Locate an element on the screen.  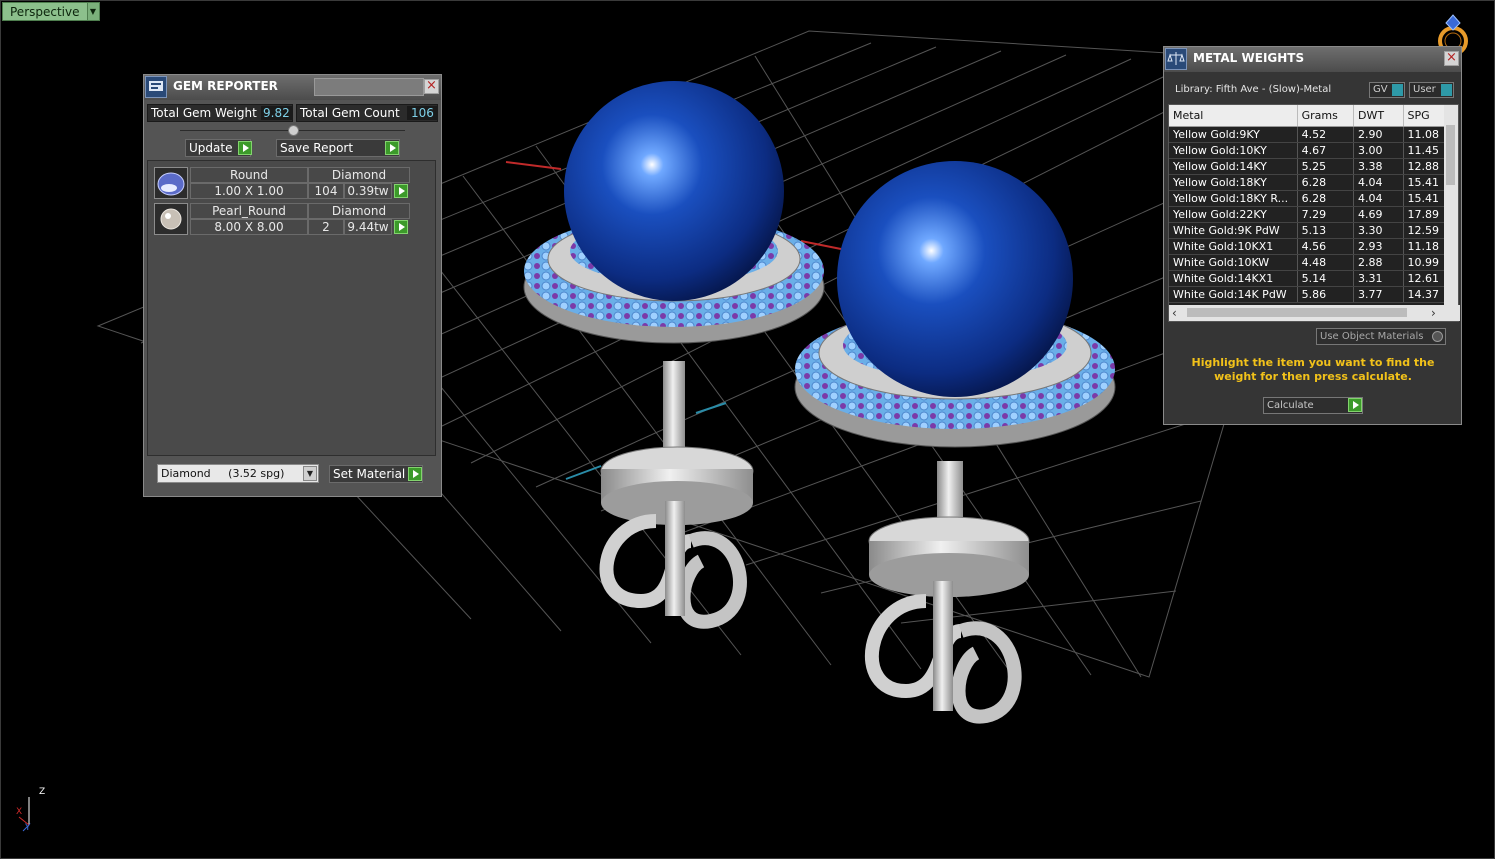
table-row: White Gold:10KX1 4.56 2.93 11.18 is located at coordinates (1313, 247).